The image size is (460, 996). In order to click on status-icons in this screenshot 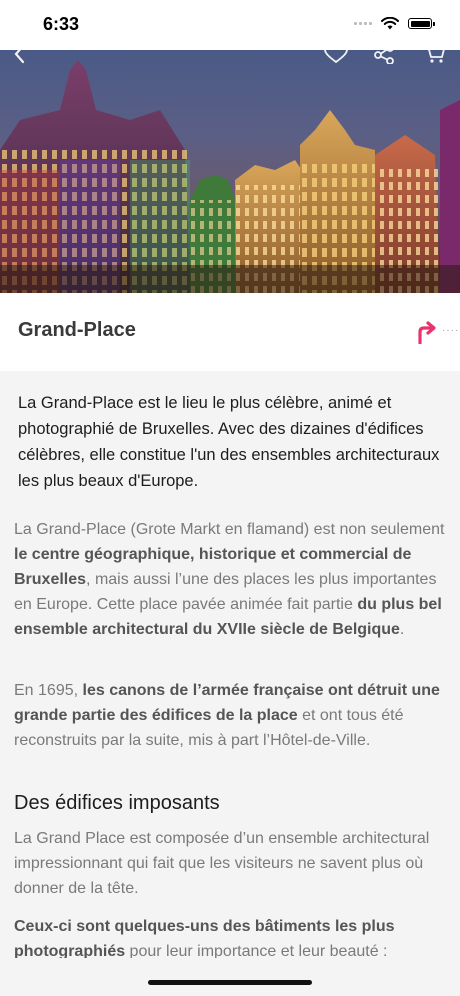, I will do `click(394, 23)`.